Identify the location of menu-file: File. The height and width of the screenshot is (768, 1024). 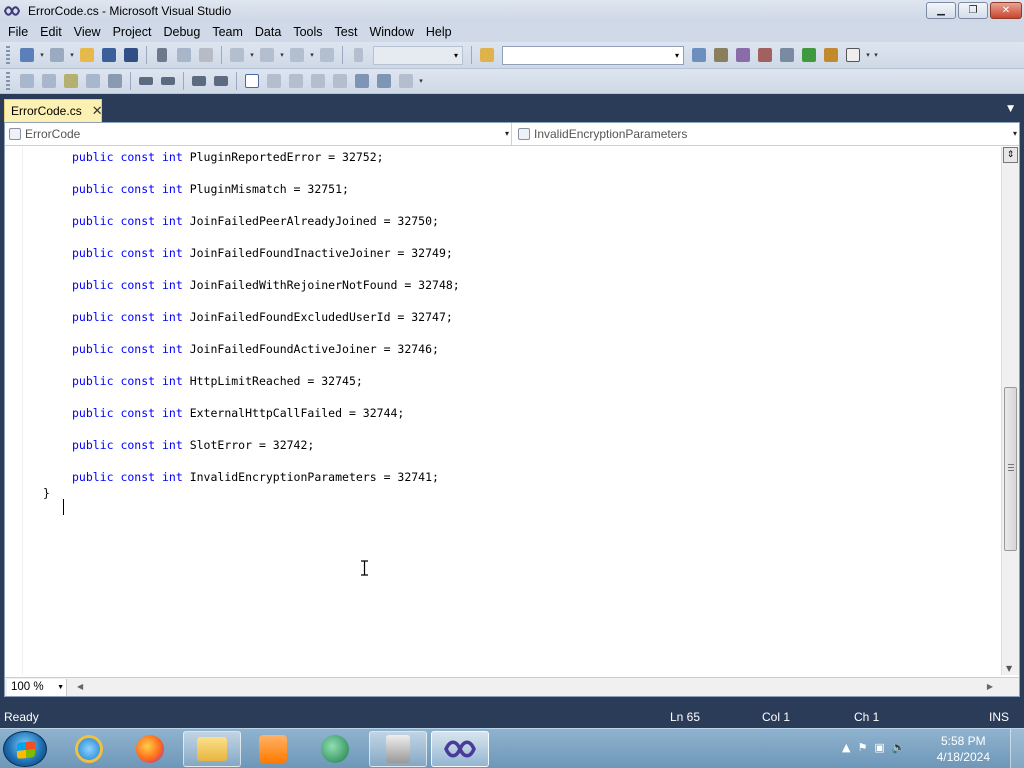
(18, 32).